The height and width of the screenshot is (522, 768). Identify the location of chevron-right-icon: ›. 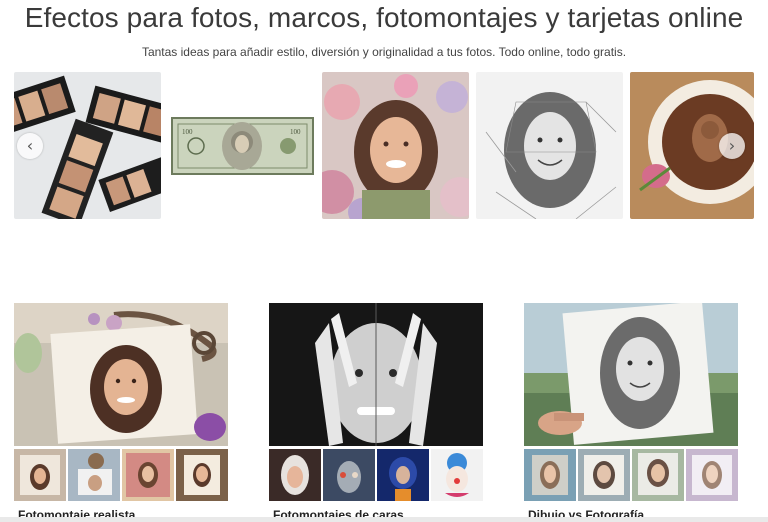
(732, 146).